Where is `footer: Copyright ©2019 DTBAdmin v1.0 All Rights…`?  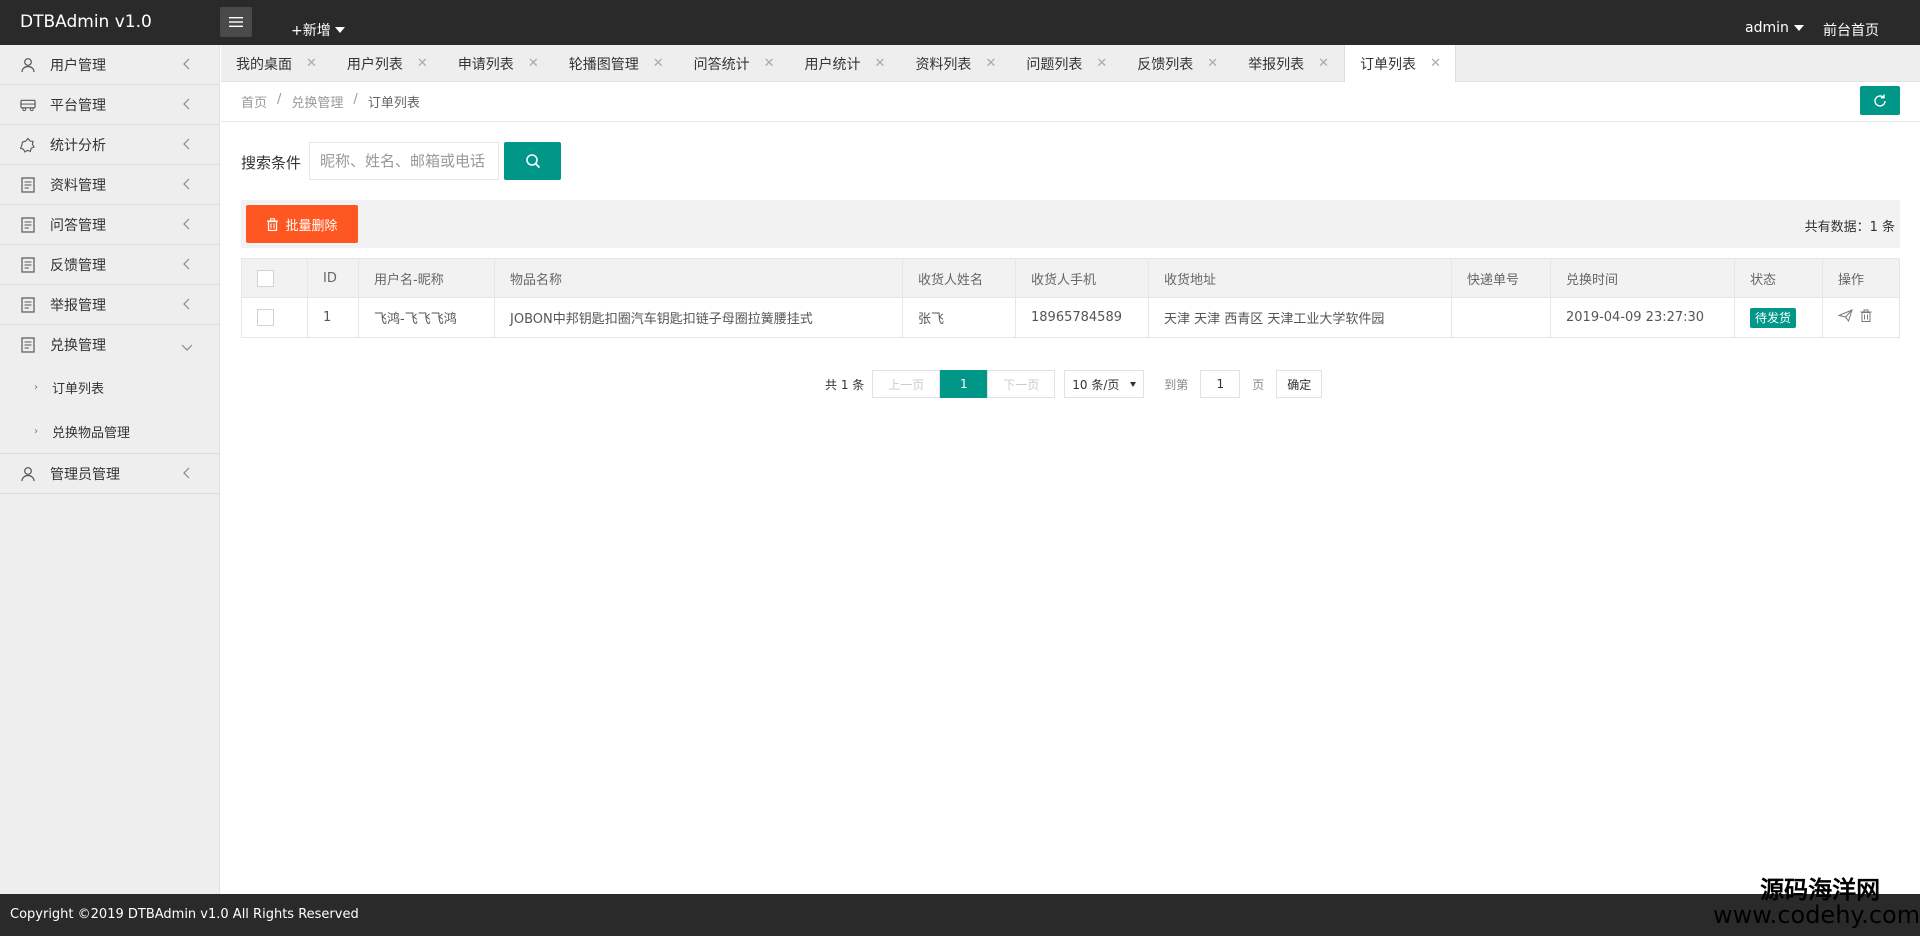 footer: Copyright ©2019 DTBAdmin v1.0 All Rights… is located at coordinates (960, 915).